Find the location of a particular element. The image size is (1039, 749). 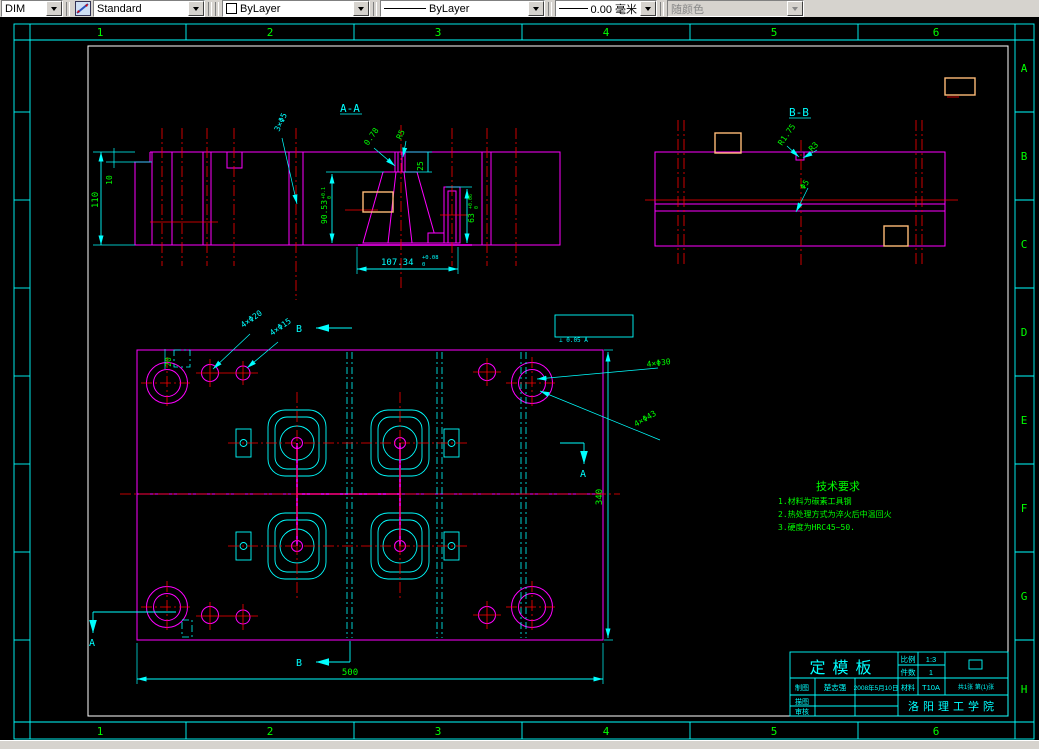

color-swatch-icon is located at coordinates (231, 8).